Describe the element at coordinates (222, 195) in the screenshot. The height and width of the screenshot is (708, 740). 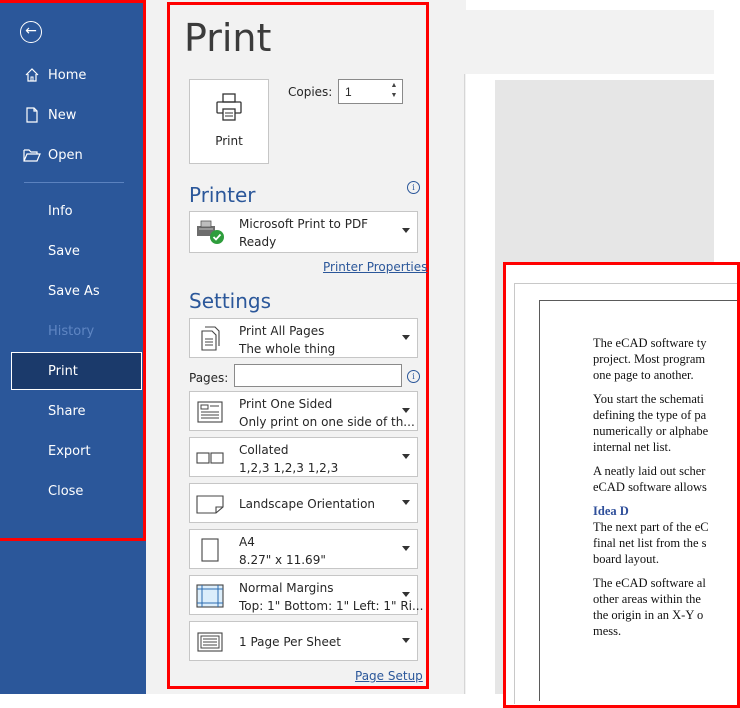
I see `printer-heading: Printer` at that location.